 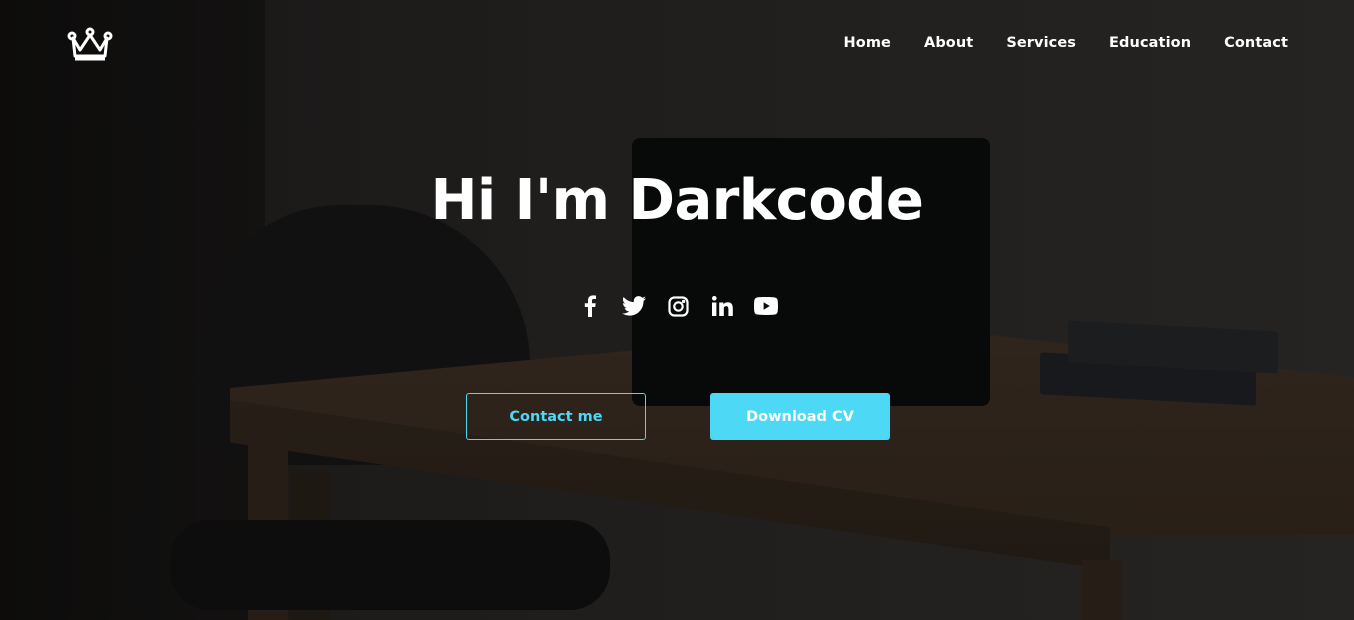 I want to click on instagram-icon, so click(x=678, y=306).